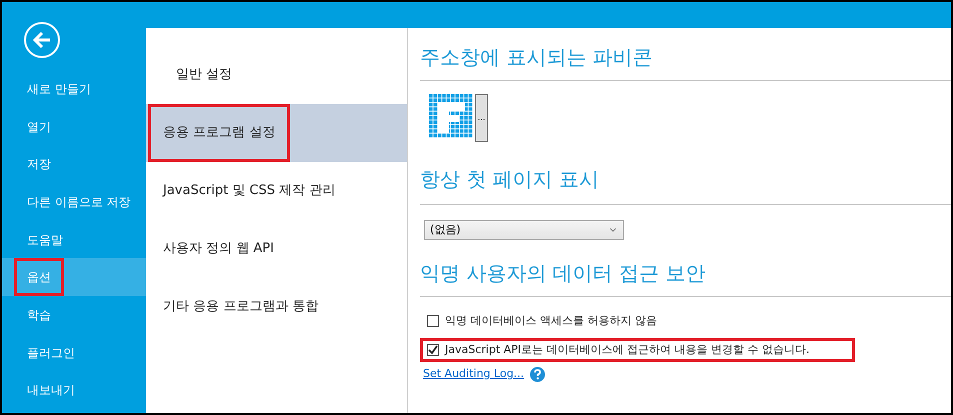  Describe the element at coordinates (74, 315) in the screenshot. I see `sidebar-item: 학습` at that location.